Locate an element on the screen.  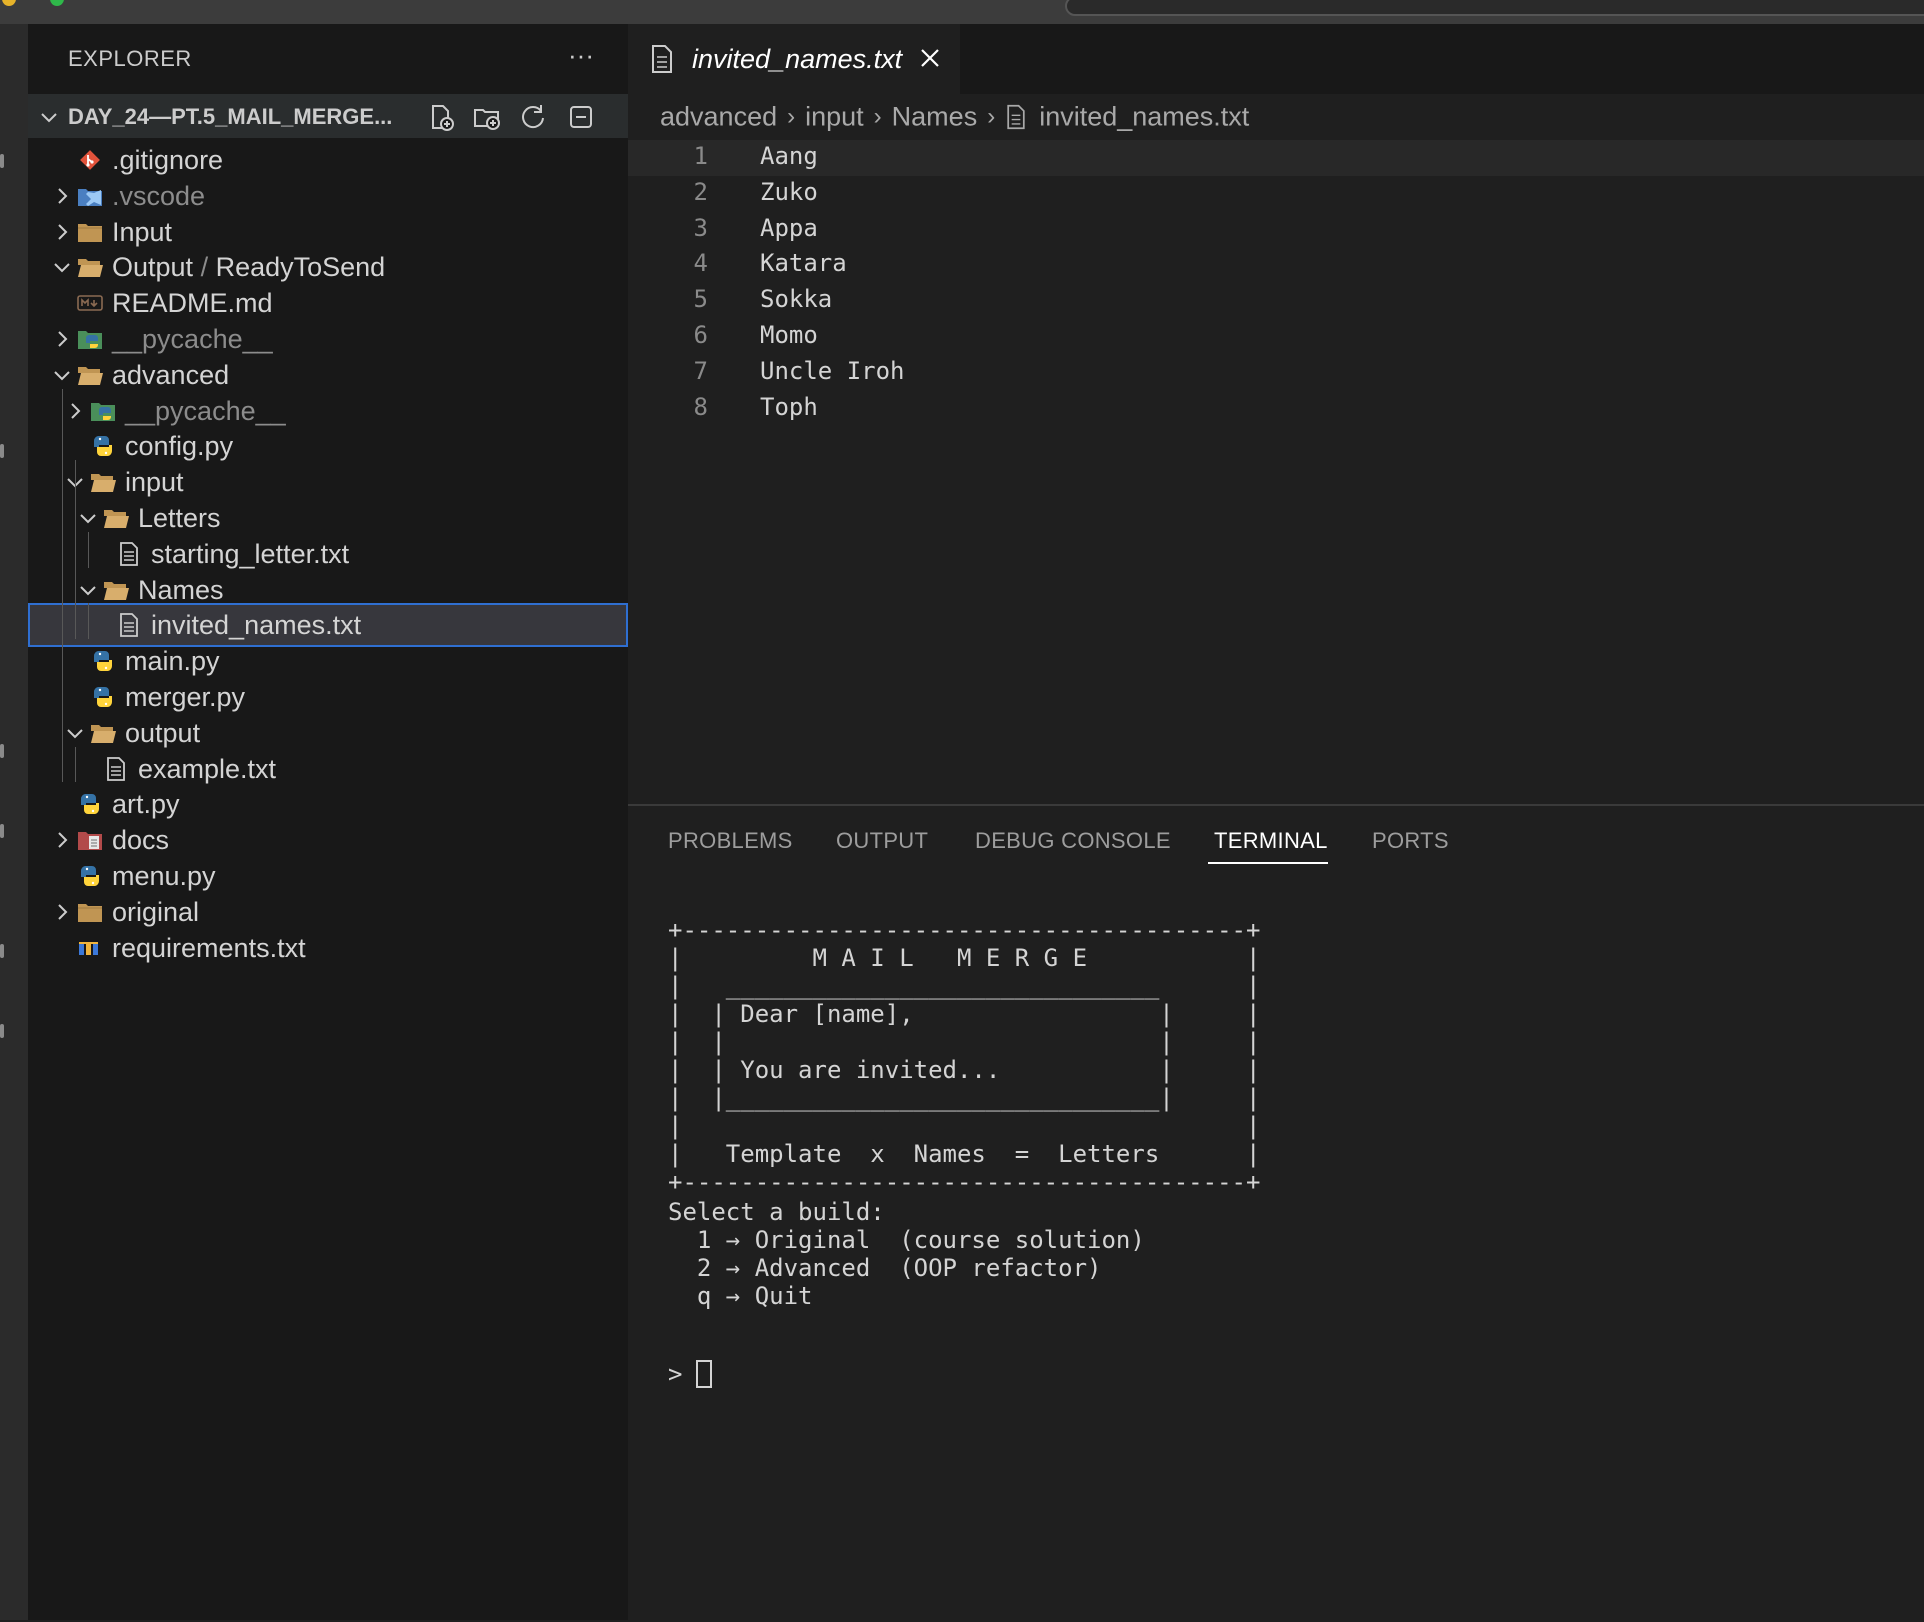
new-folder-icon is located at coordinates (487, 117).